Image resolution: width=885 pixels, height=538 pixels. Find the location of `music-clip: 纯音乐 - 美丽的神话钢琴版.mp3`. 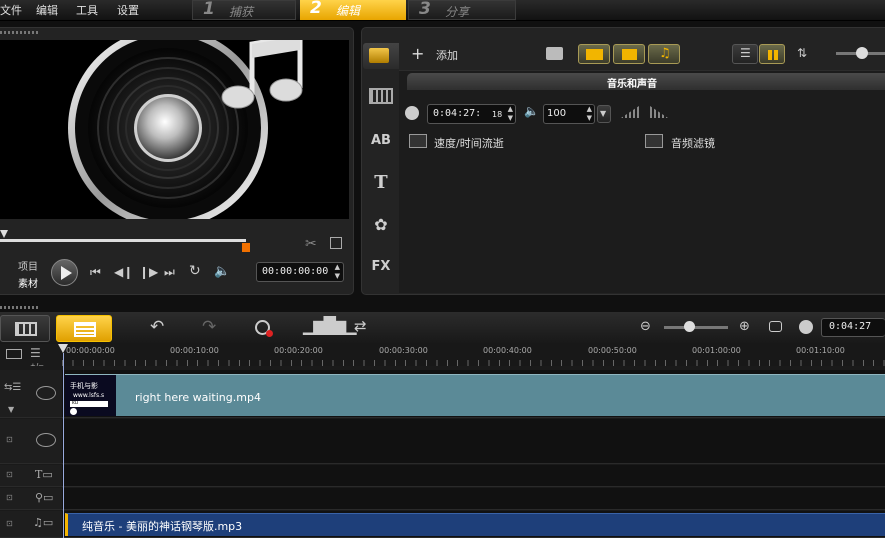

music-clip: 纯音乐 - 美丽的神话钢琴版.mp3 is located at coordinates (475, 524).